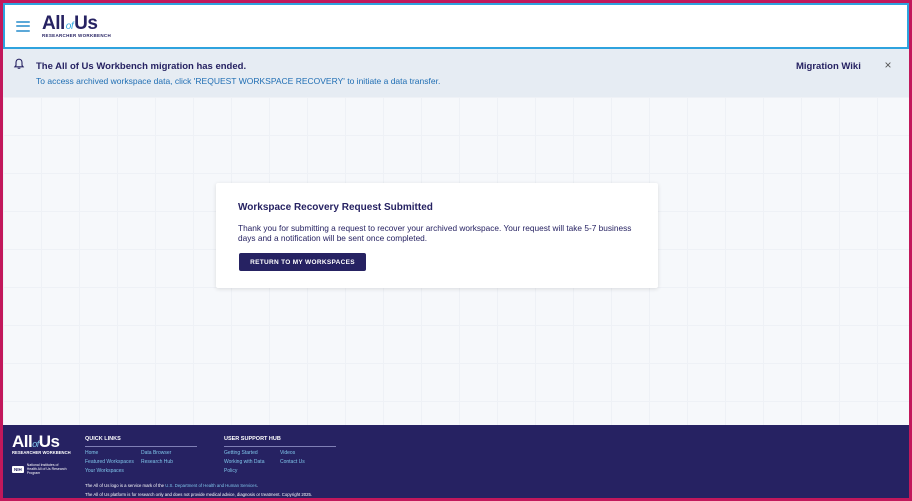 This screenshot has width=912, height=501. What do you see at coordinates (888, 65) in the screenshot?
I see `close-icon: ×` at bounding box center [888, 65].